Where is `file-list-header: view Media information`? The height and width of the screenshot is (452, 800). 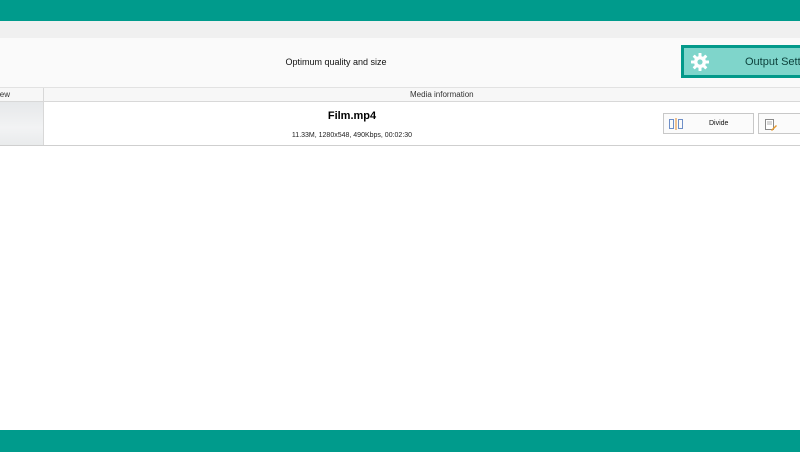 file-list-header: view Media information is located at coordinates (400, 95).